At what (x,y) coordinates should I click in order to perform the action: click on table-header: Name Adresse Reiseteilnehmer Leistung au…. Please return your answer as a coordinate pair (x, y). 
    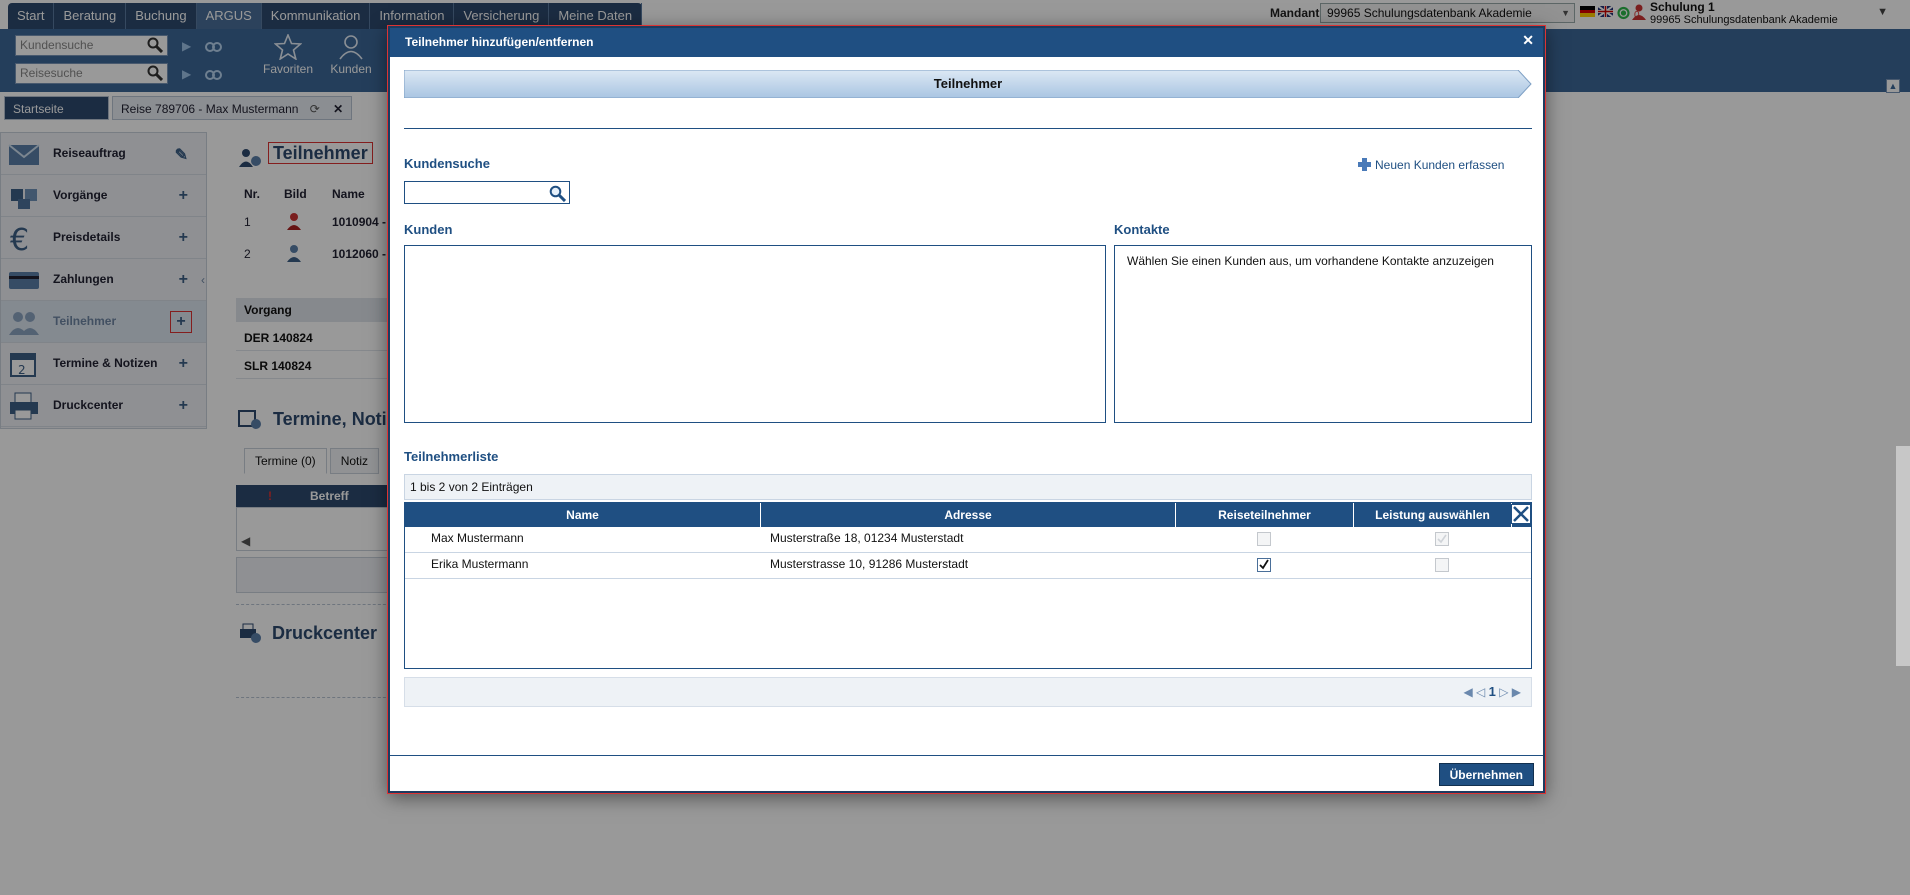
    Looking at the image, I should click on (968, 515).